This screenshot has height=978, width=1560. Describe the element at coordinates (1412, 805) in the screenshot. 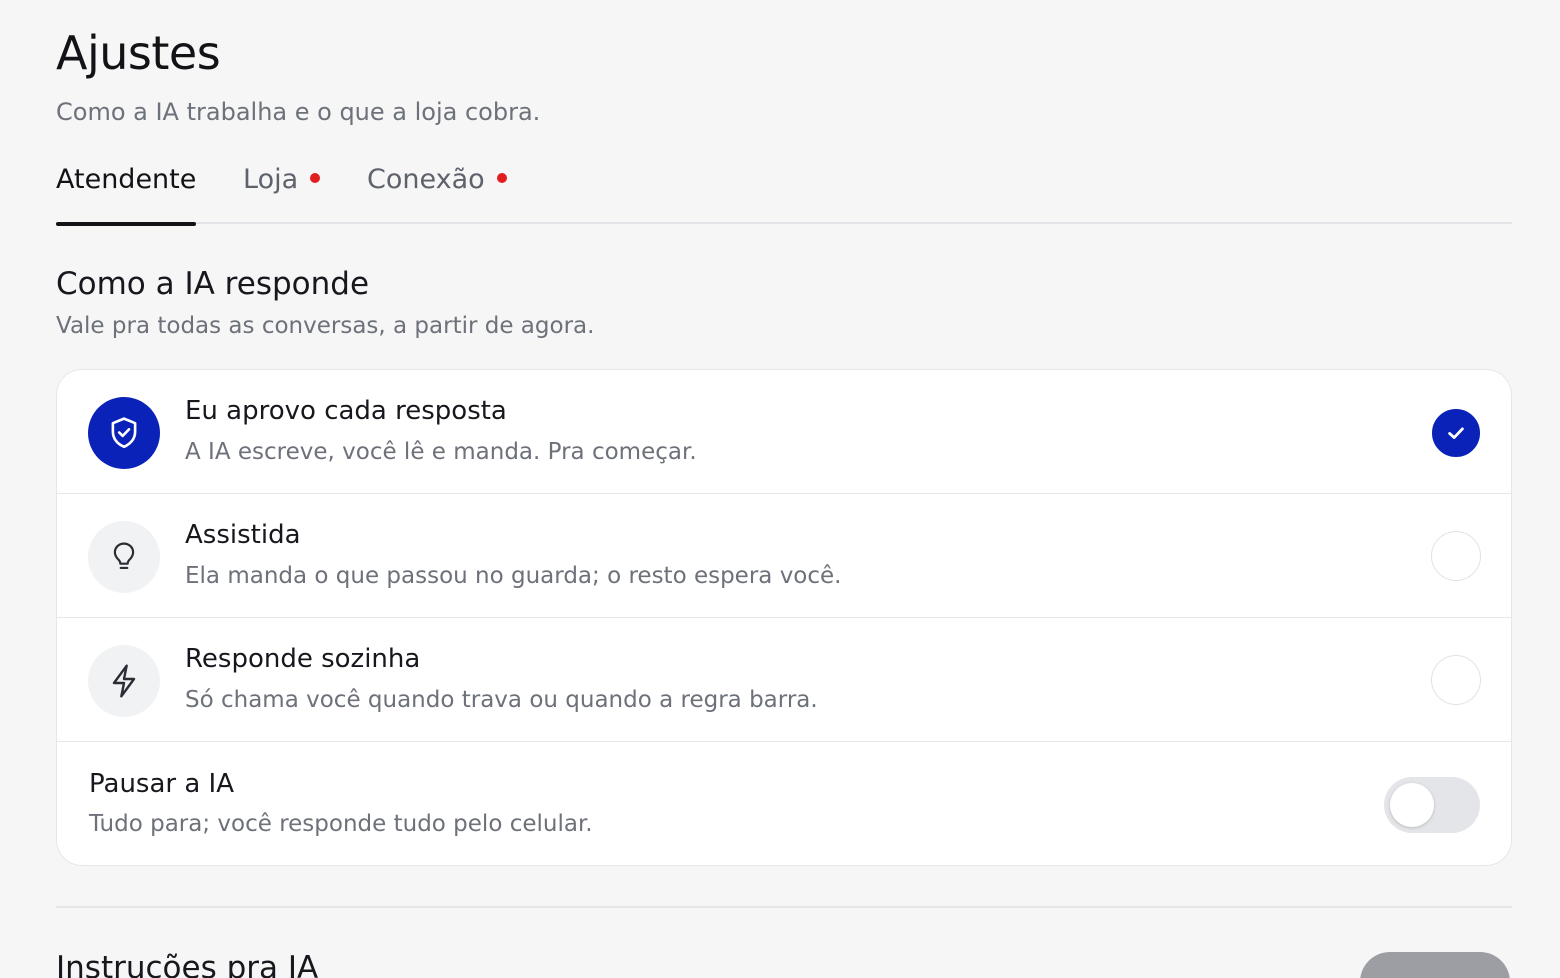

I see `toggle-knob` at that location.